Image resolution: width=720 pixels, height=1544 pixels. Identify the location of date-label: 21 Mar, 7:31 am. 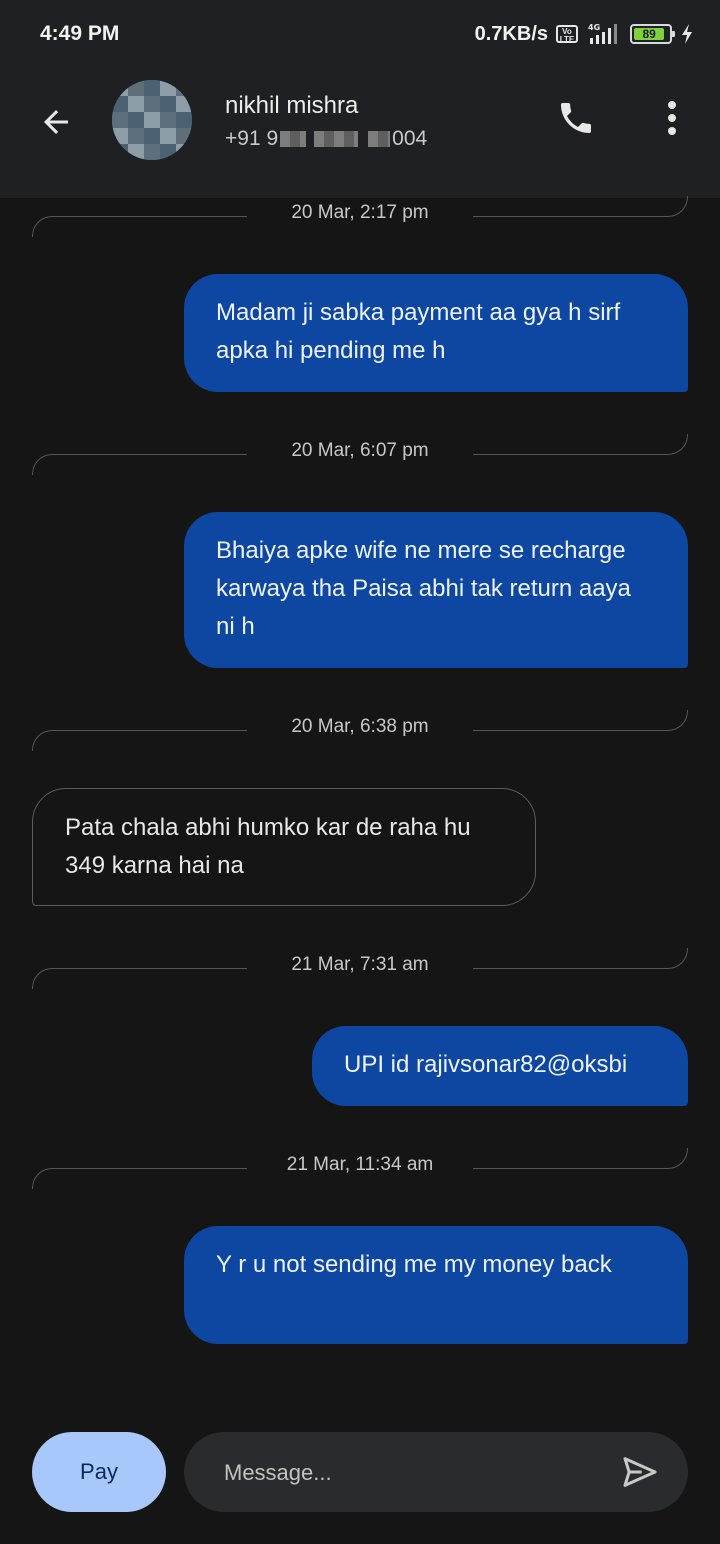
(360, 964).